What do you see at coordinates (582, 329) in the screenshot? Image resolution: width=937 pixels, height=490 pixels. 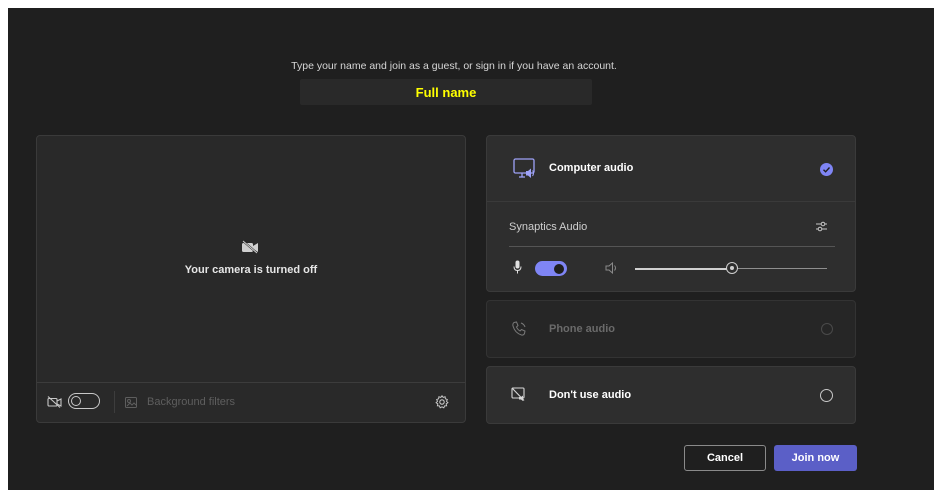 I see `phone-audio-label: Phone audio` at bounding box center [582, 329].